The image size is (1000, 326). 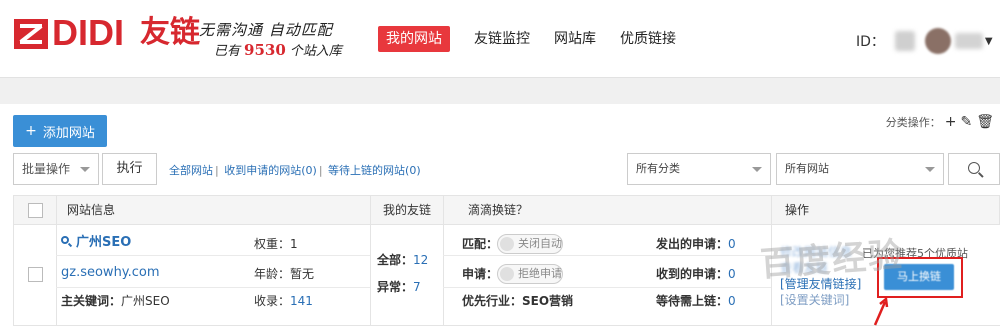 What do you see at coordinates (227, 51) in the screenshot?
I see `count-prefix: 已有` at bounding box center [227, 51].